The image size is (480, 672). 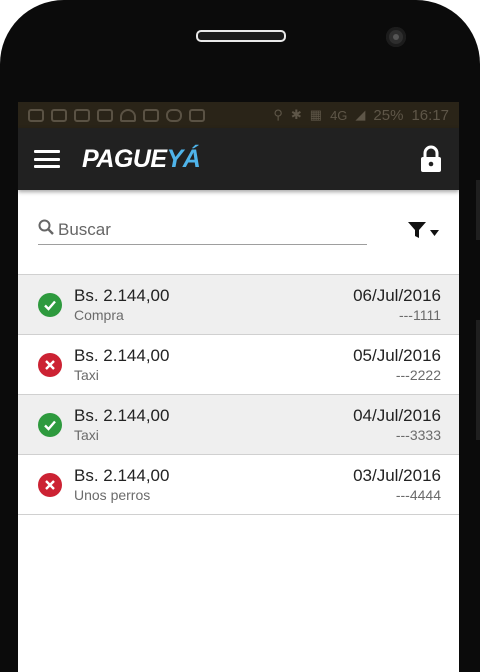 I want to click on download-icon, so click(x=197, y=115).